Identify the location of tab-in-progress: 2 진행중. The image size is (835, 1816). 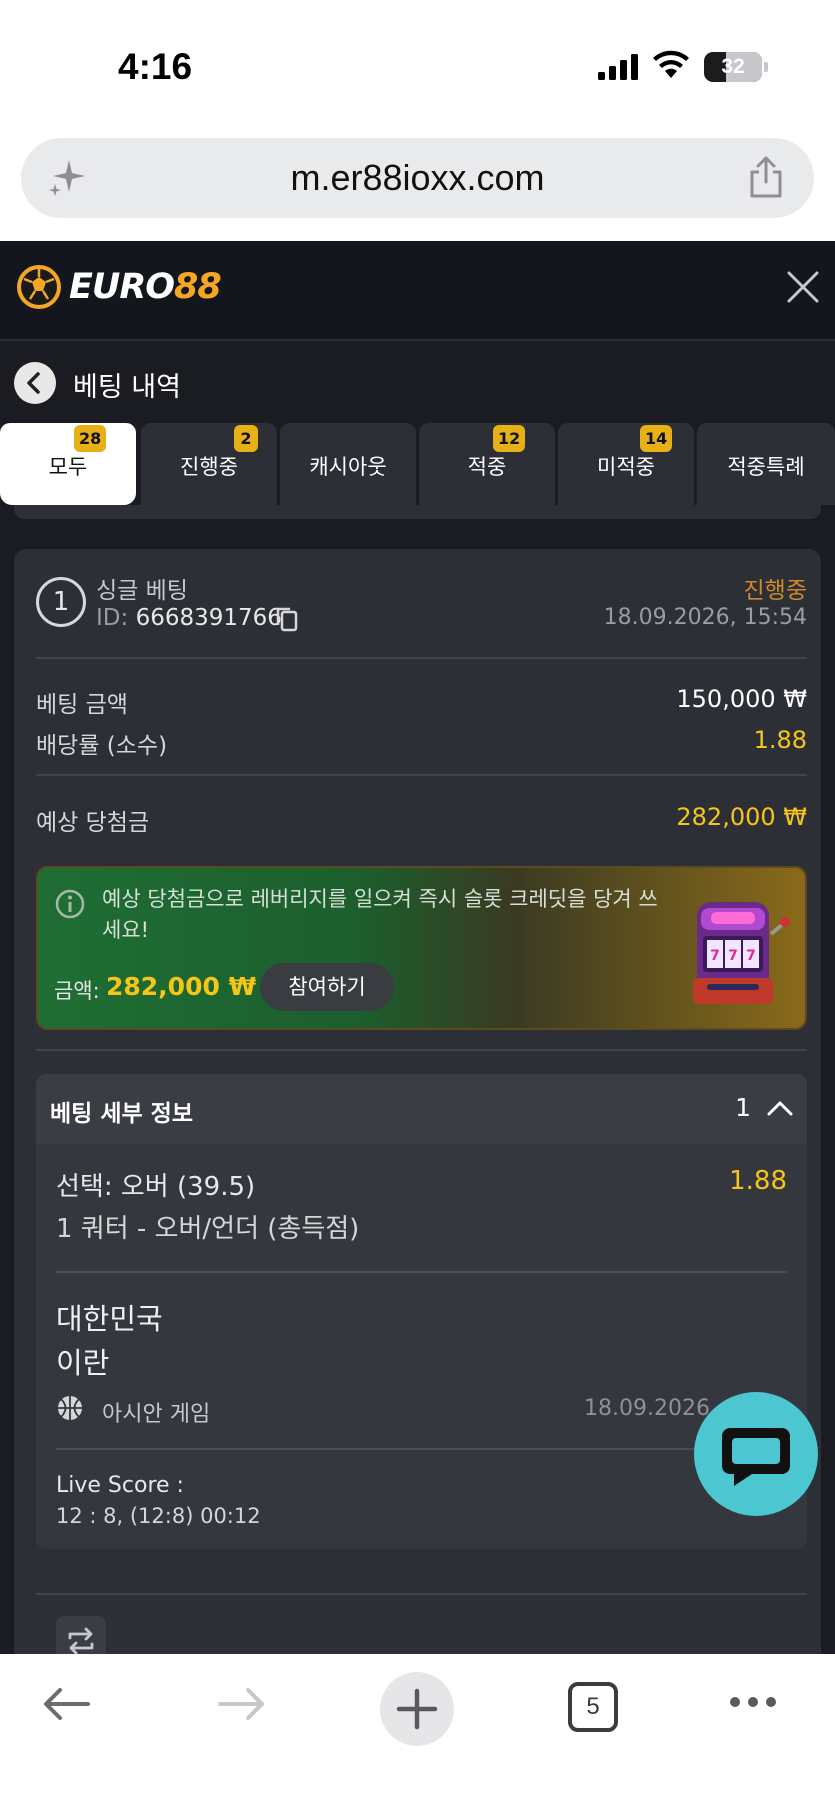
(209, 464).